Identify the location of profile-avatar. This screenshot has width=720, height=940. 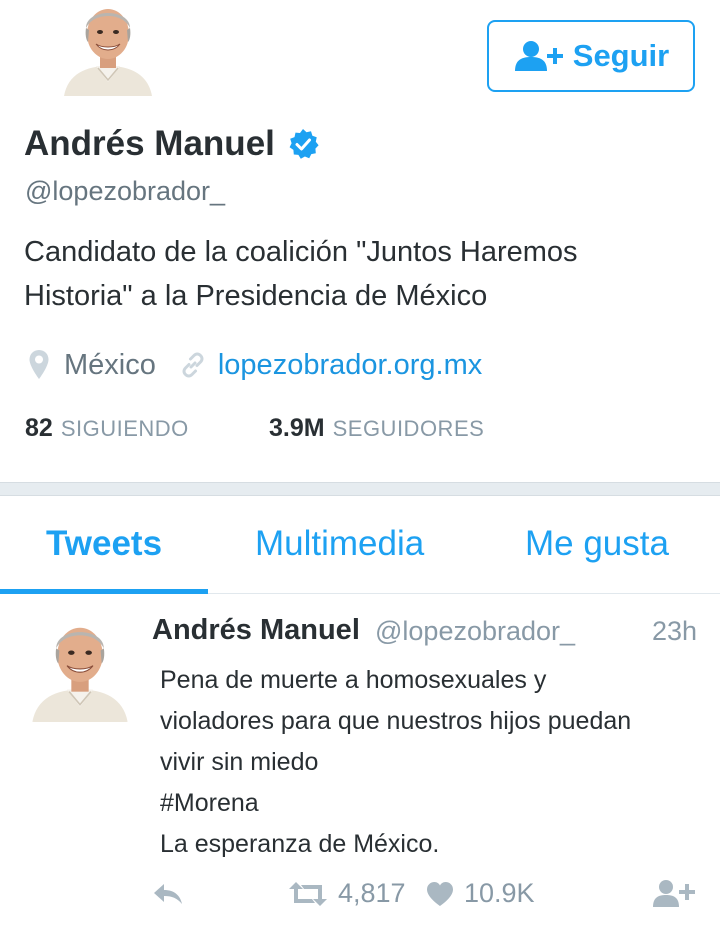
(108, 48).